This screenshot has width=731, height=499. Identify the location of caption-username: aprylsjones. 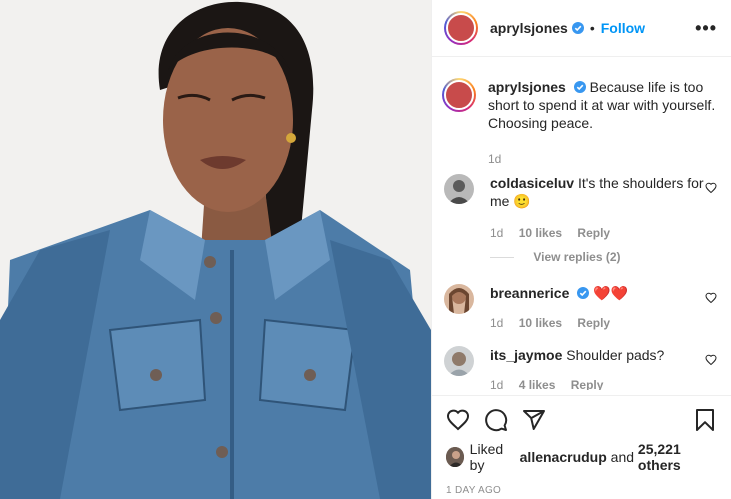
(527, 87).